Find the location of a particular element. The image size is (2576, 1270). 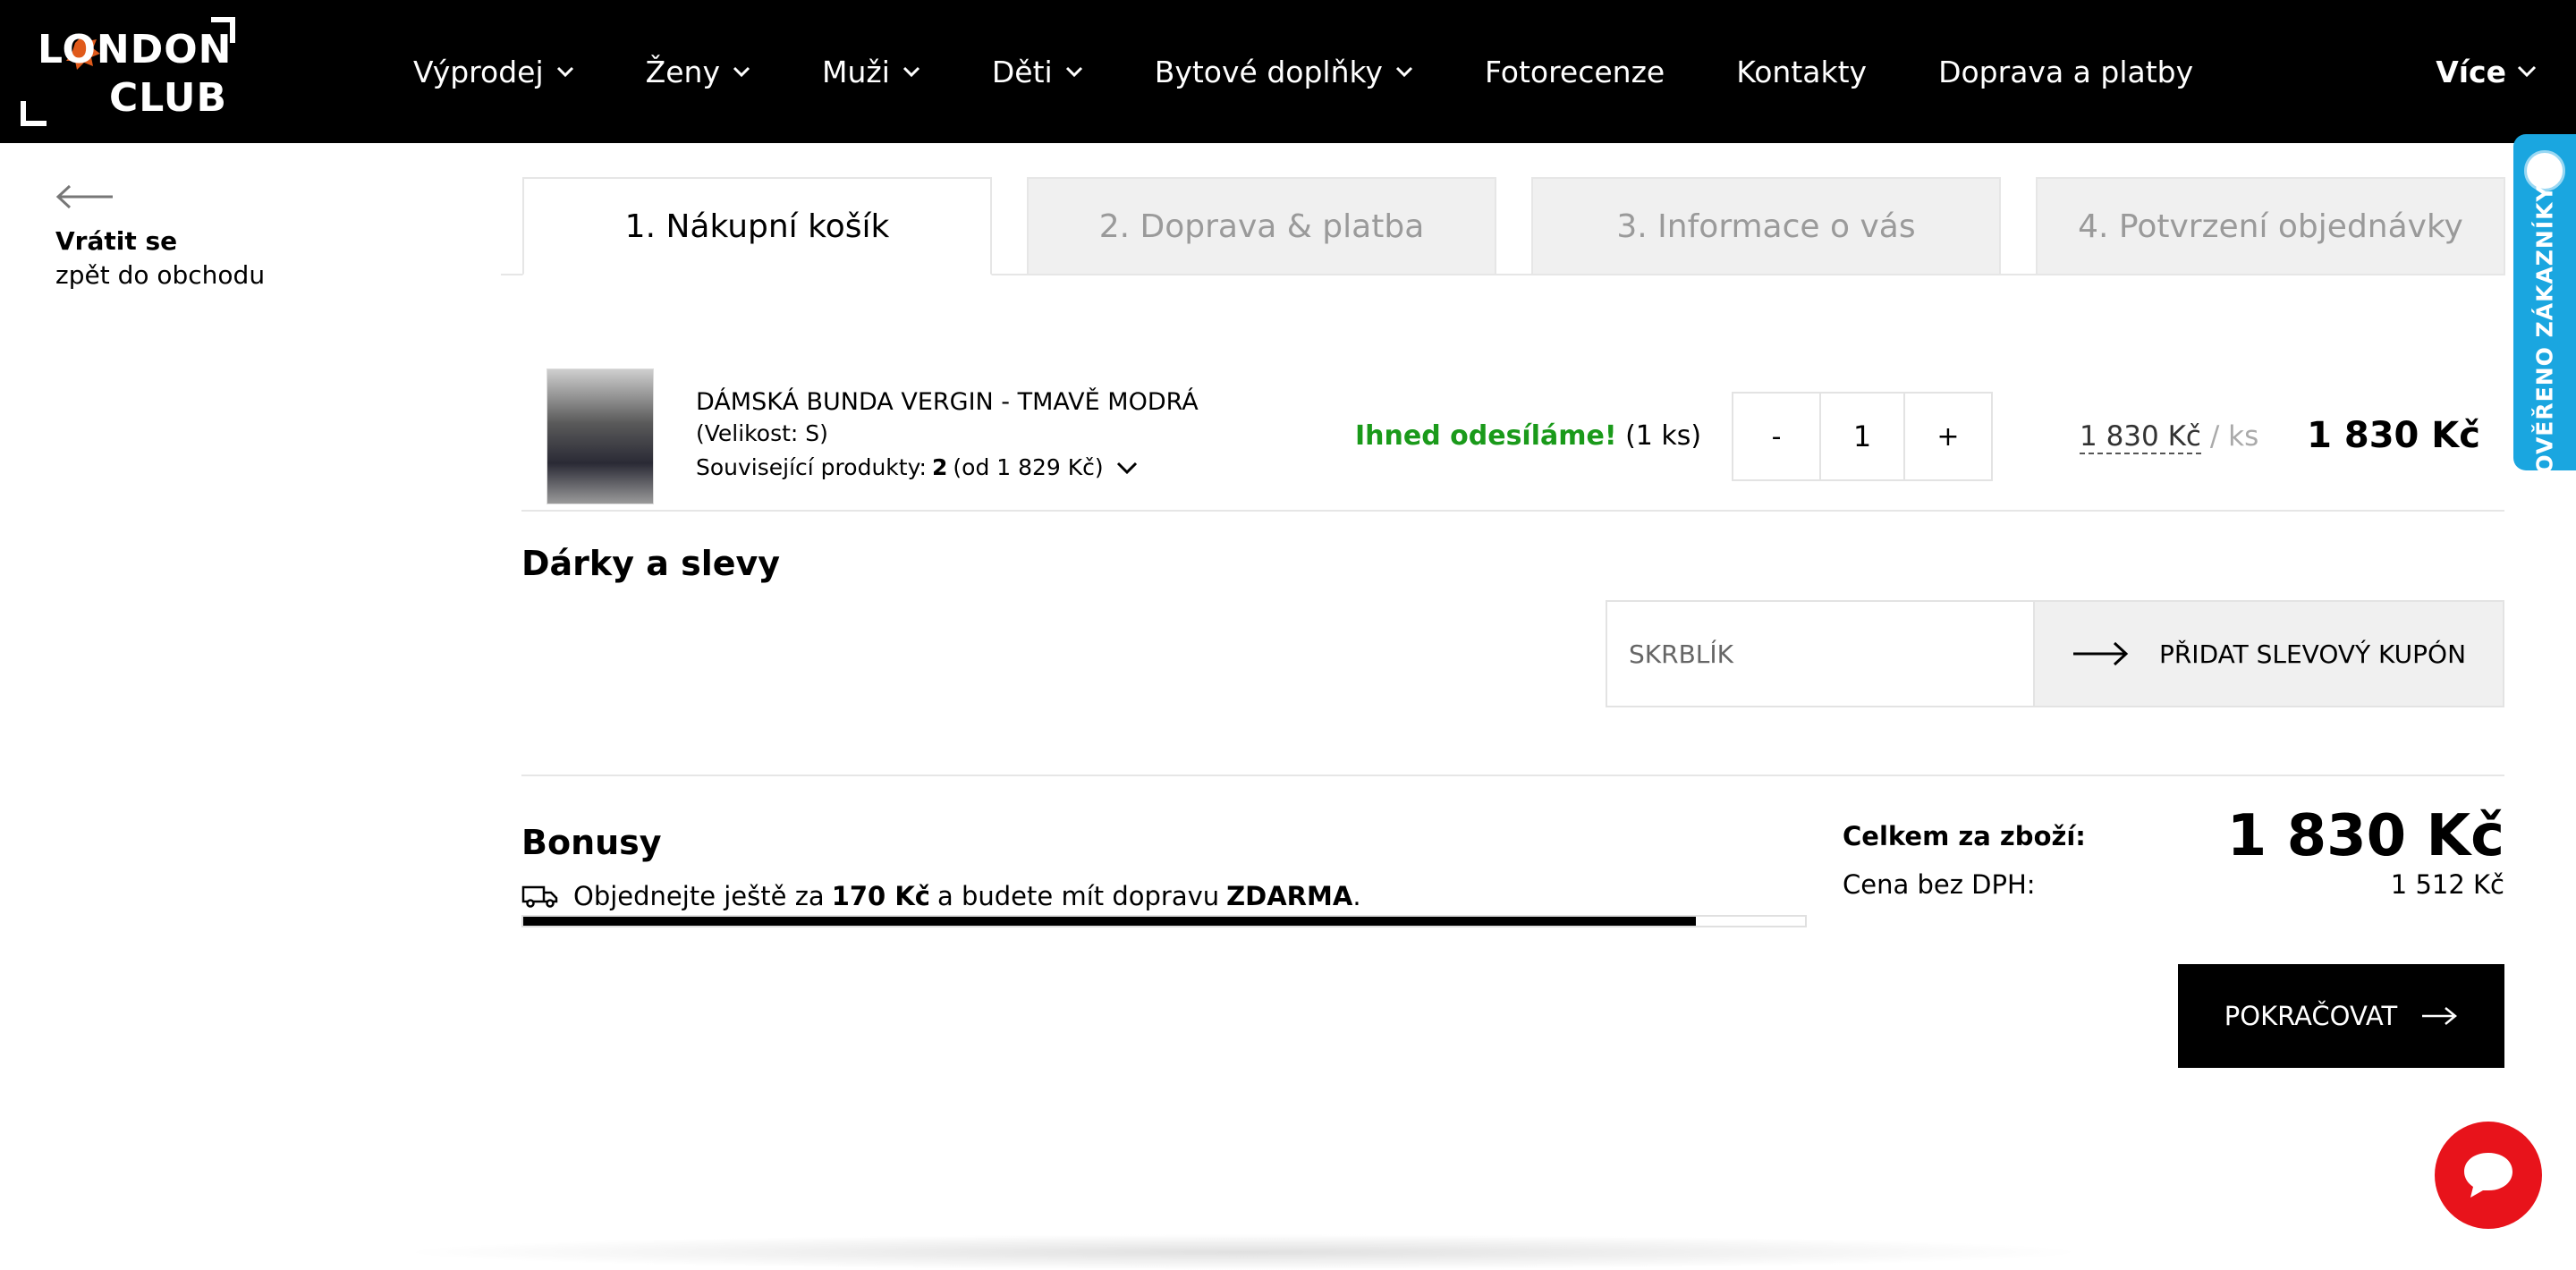

goods-total-value: 1 830 Kč is located at coordinates (2365, 836).